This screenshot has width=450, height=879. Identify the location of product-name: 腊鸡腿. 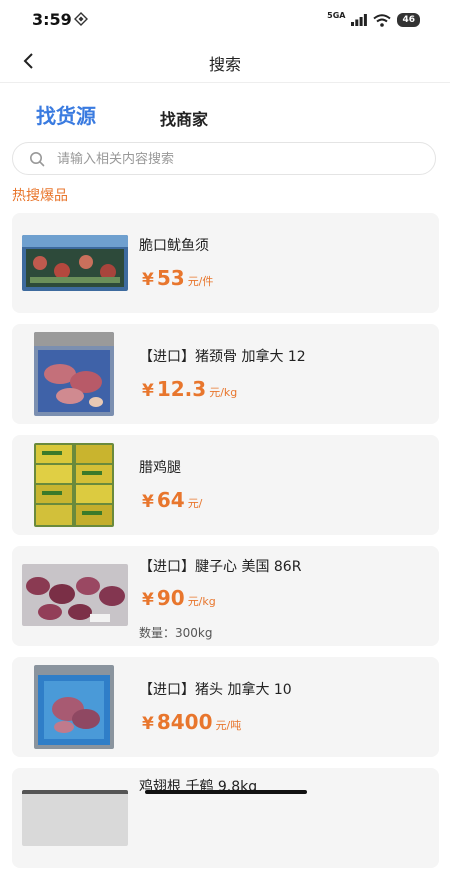
(160, 468).